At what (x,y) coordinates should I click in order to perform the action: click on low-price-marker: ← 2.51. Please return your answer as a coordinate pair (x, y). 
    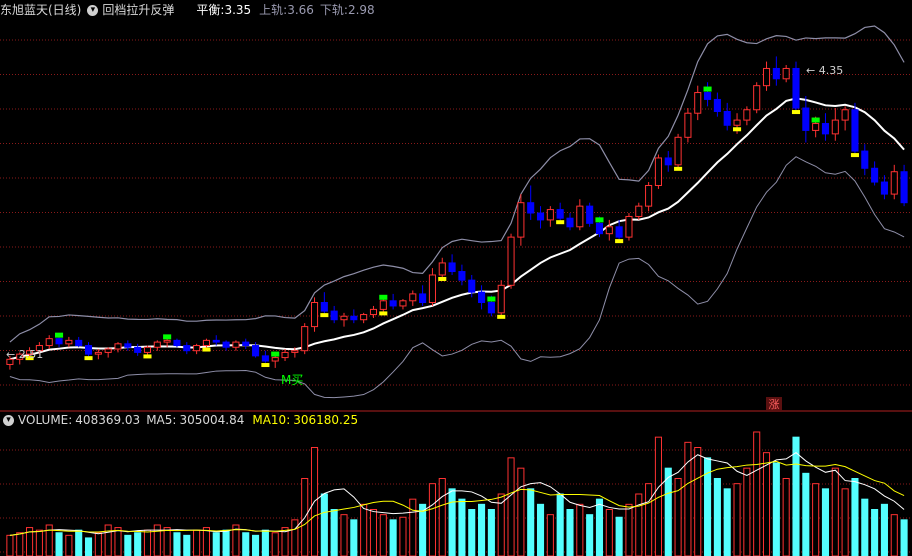
    Looking at the image, I should click on (25, 354).